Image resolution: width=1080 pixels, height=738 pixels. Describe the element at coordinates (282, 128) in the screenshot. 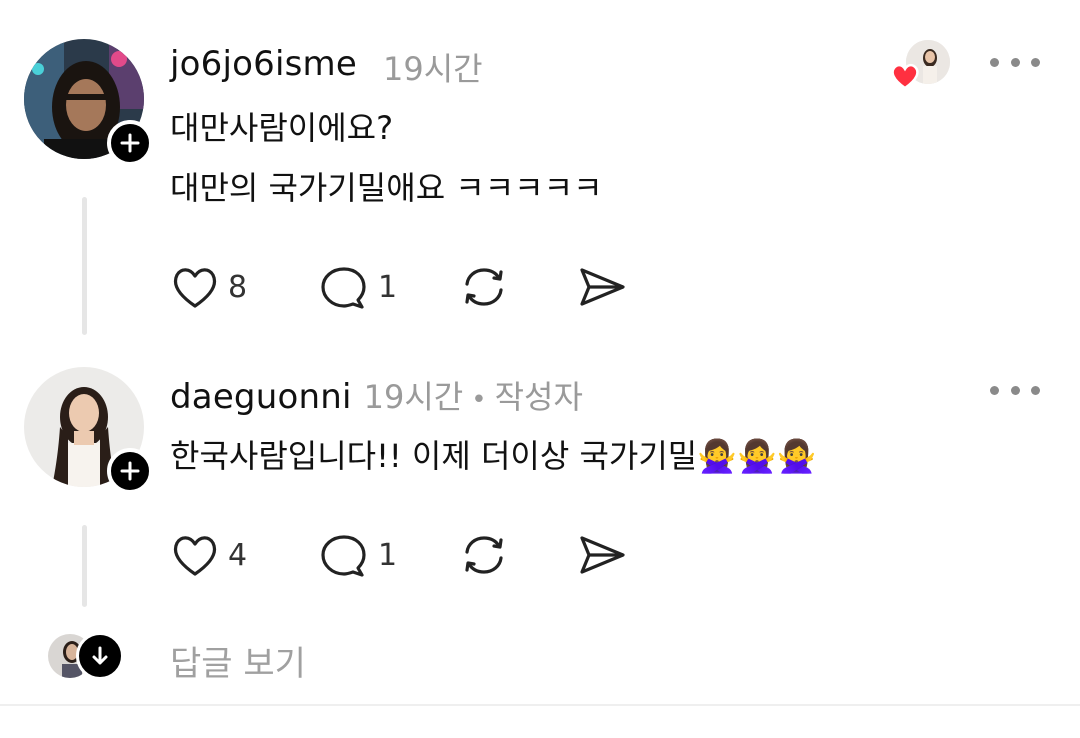

I see `comment-text-line-1: 대만사람이에요?` at that location.